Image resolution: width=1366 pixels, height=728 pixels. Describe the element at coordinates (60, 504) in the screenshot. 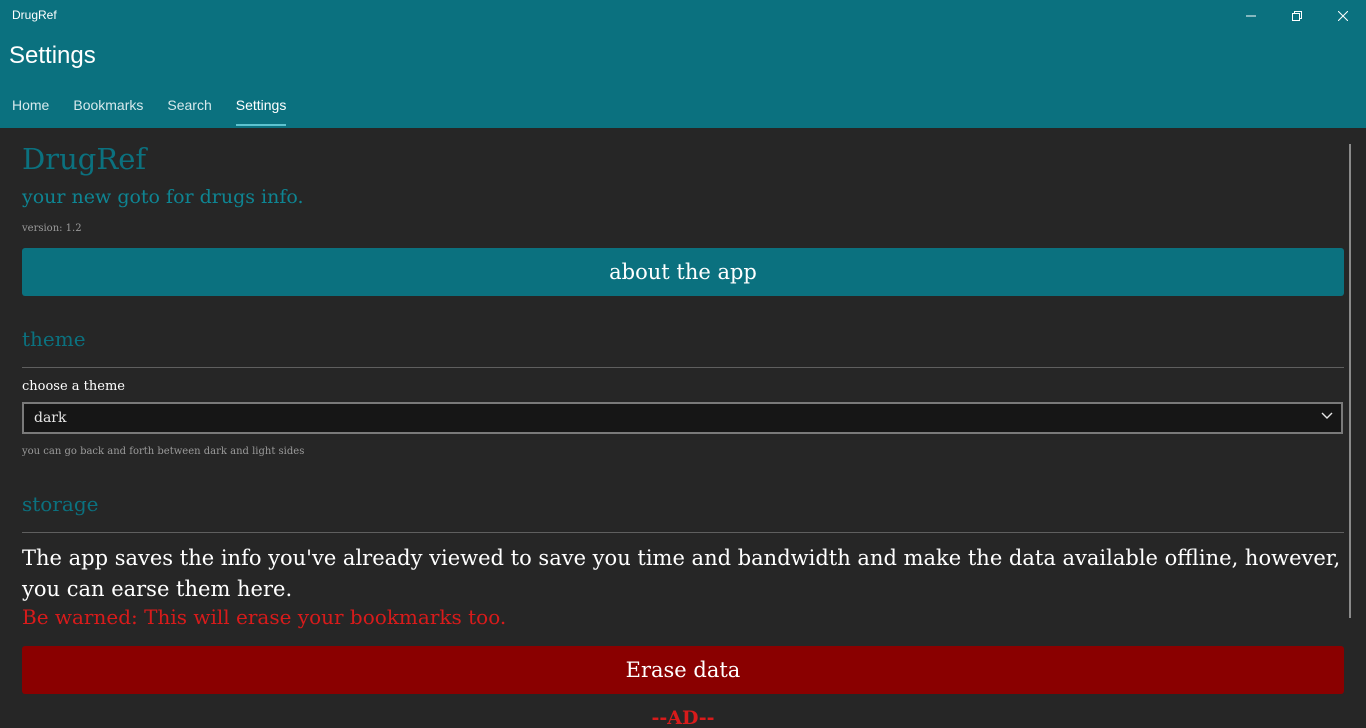

I see `storage-section-title: storage` at that location.